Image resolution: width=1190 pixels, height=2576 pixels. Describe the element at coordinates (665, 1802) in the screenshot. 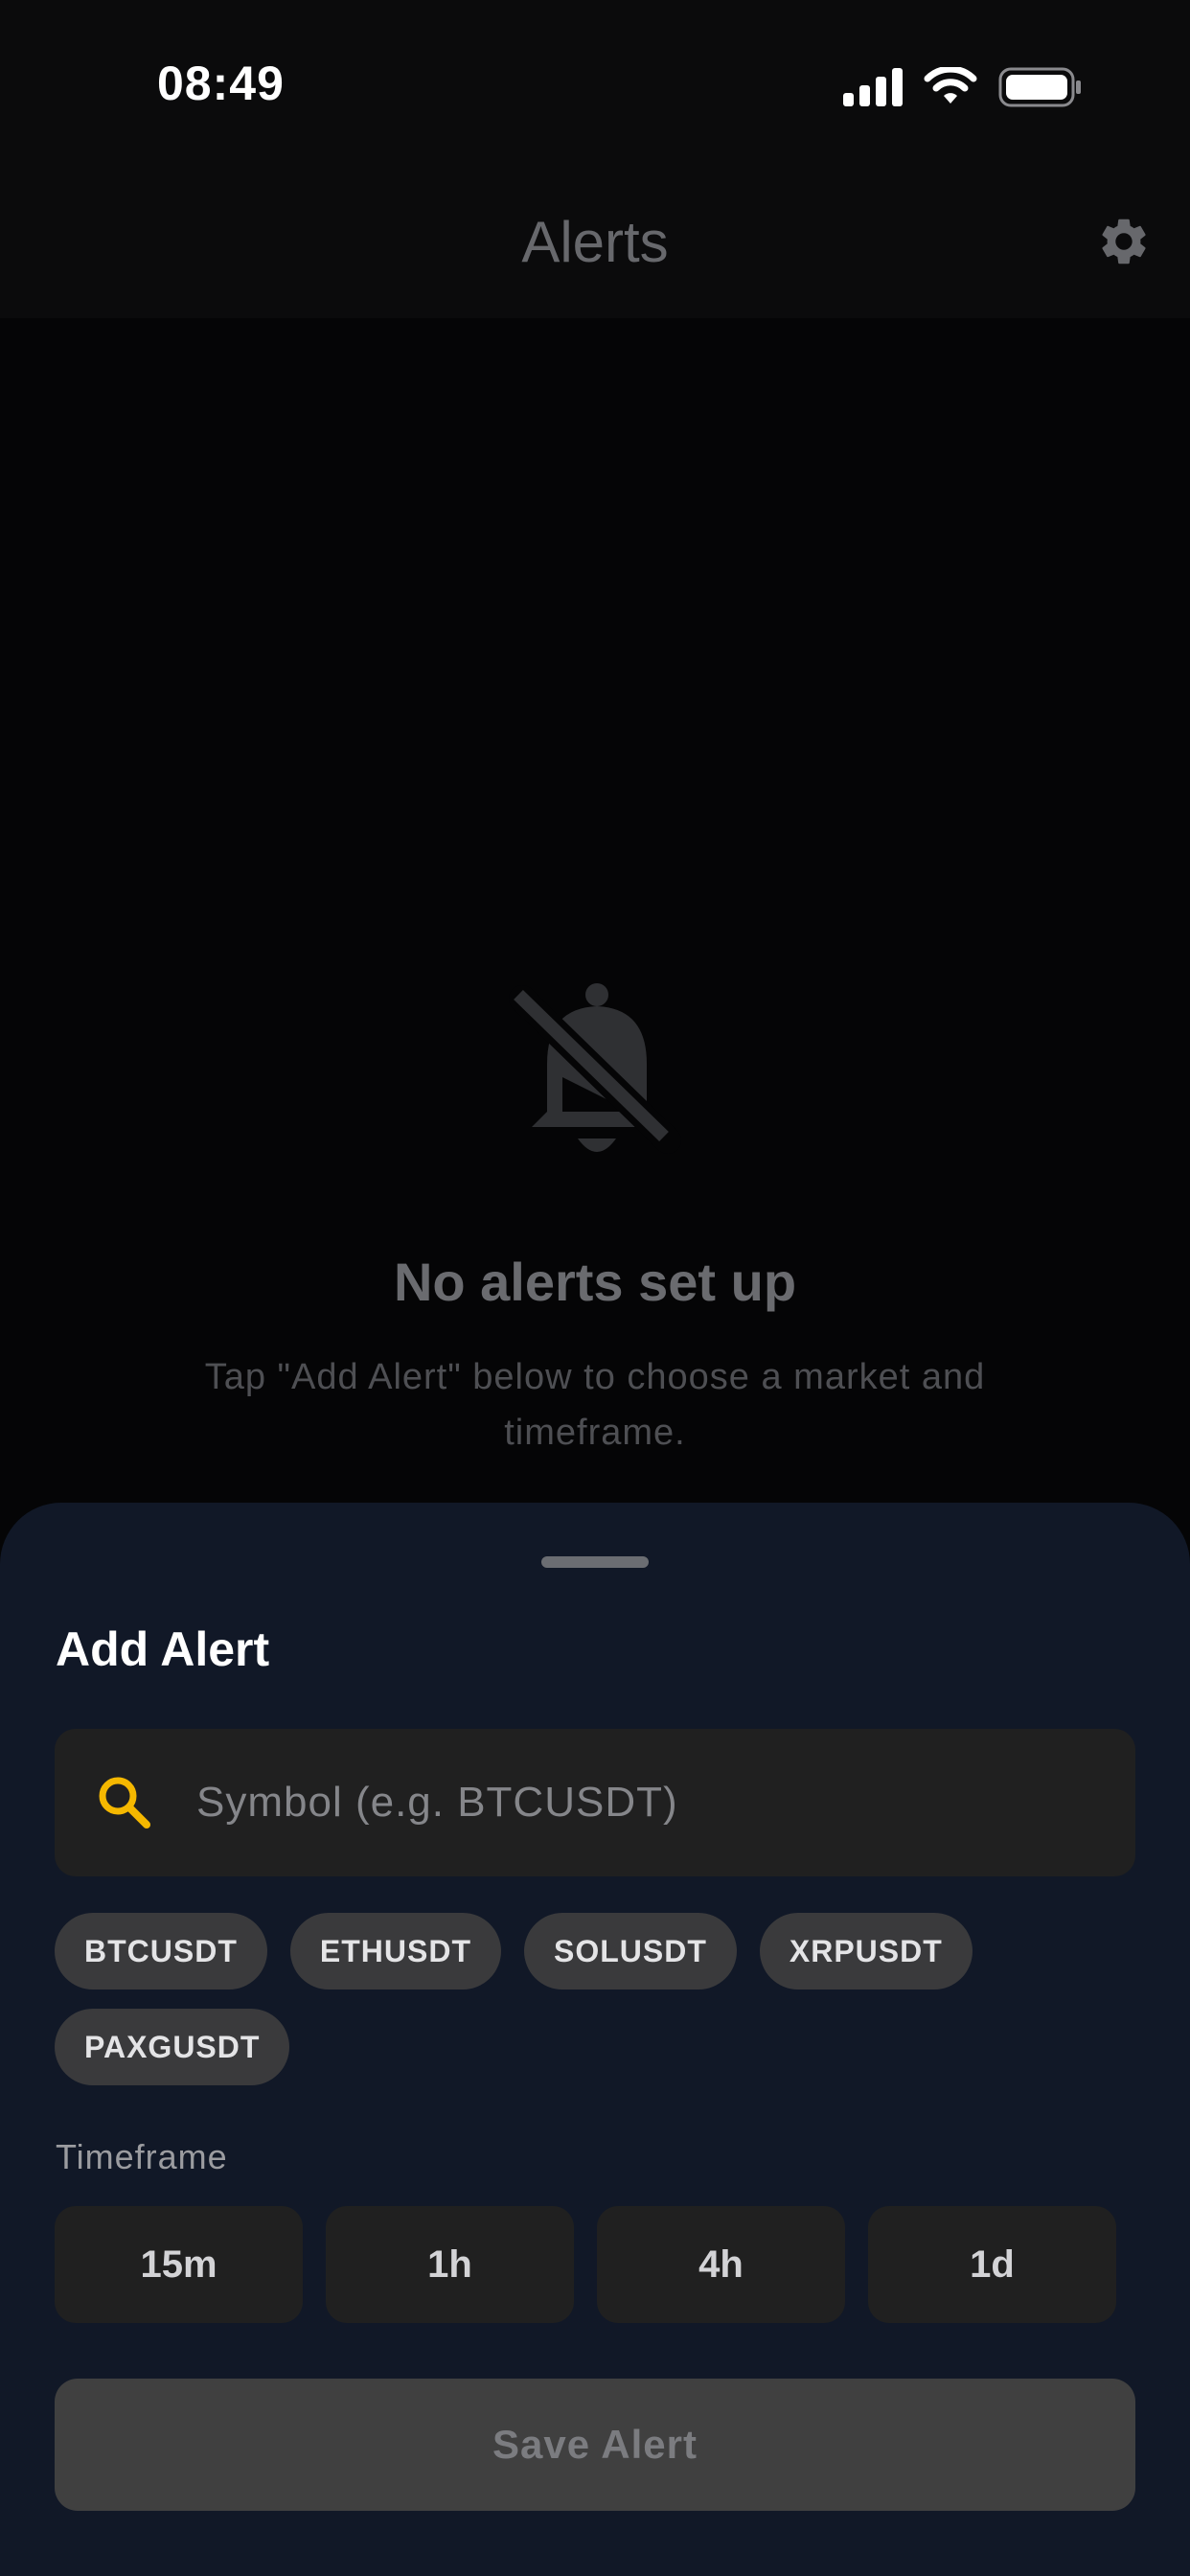

I see `symbol-search-input` at that location.